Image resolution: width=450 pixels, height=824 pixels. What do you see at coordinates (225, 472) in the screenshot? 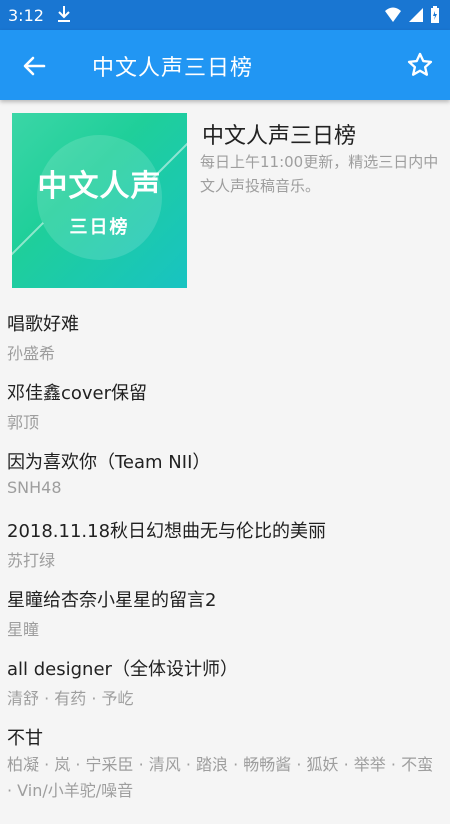
I see `song-item: 因为喜欢你（Team NII） SNH48` at bounding box center [225, 472].